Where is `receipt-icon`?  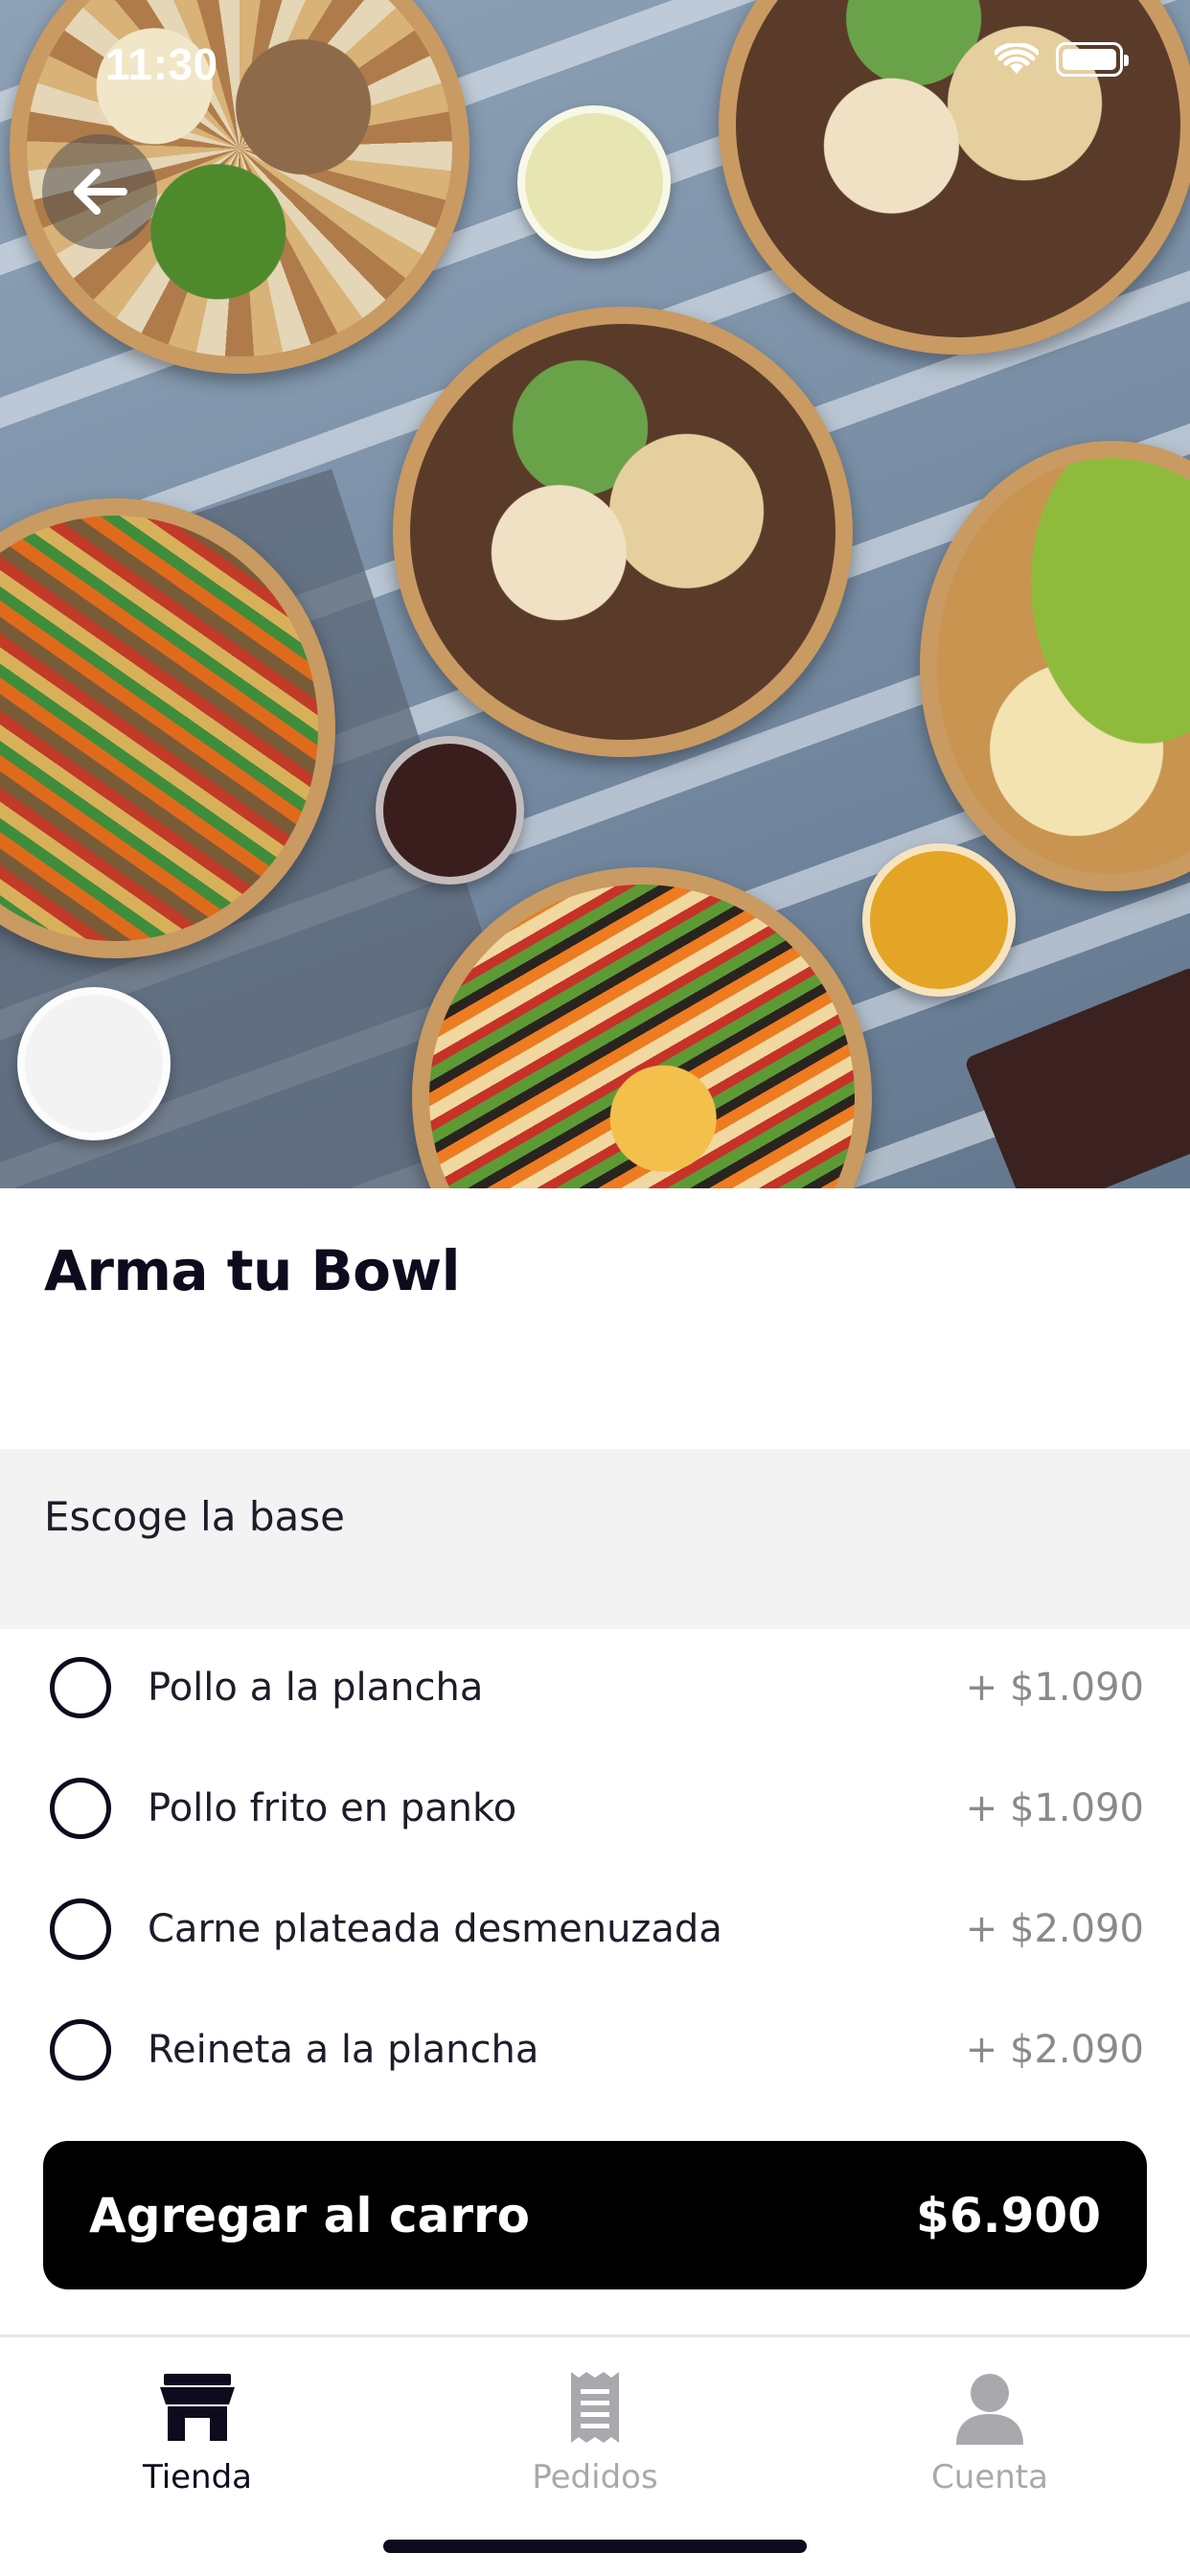 receipt-icon is located at coordinates (595, 2407).